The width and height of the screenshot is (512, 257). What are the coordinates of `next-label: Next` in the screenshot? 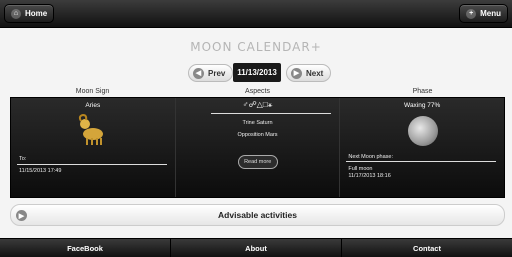 It's located at (315, 73).